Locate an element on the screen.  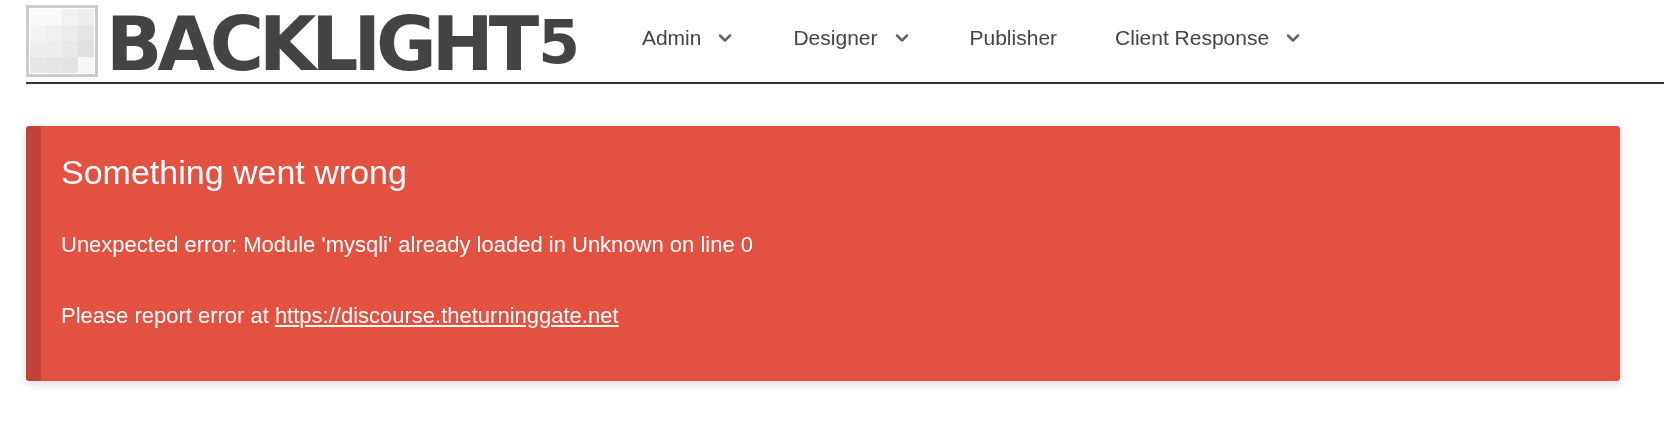
nav-menu-item: Admin is located at coordinates (688, 38).